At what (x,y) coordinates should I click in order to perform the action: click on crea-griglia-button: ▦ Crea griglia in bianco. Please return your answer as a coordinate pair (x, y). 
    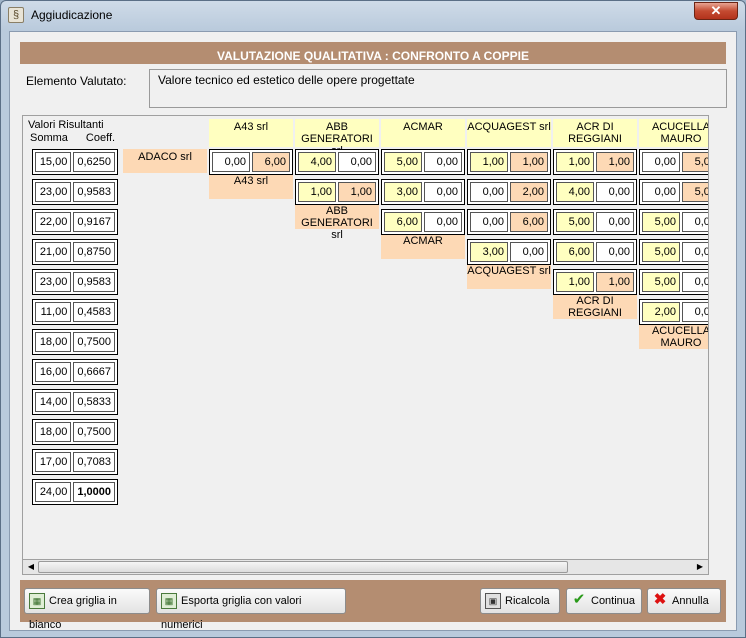
    Looking at the image, I should click on (87, 609).